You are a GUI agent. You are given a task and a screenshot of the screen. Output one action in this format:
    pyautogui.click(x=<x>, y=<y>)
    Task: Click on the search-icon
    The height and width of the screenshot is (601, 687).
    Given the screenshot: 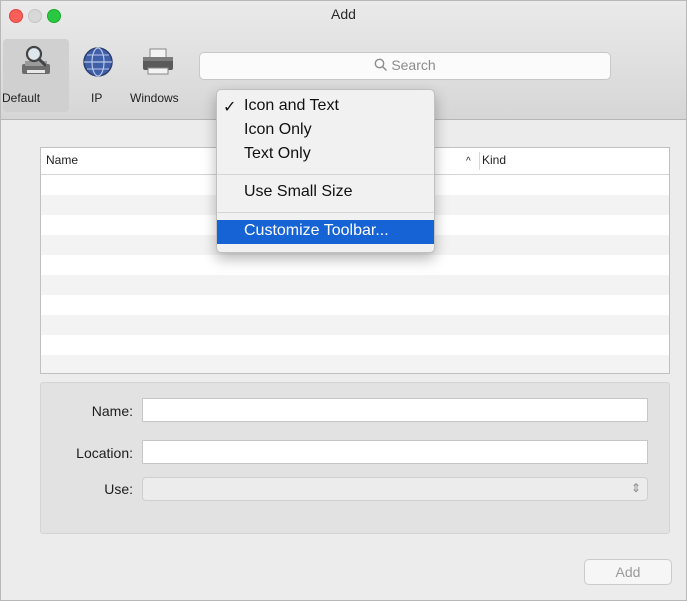 What is the action you would take?
    pyautogui.click(x=381, y=64)
    